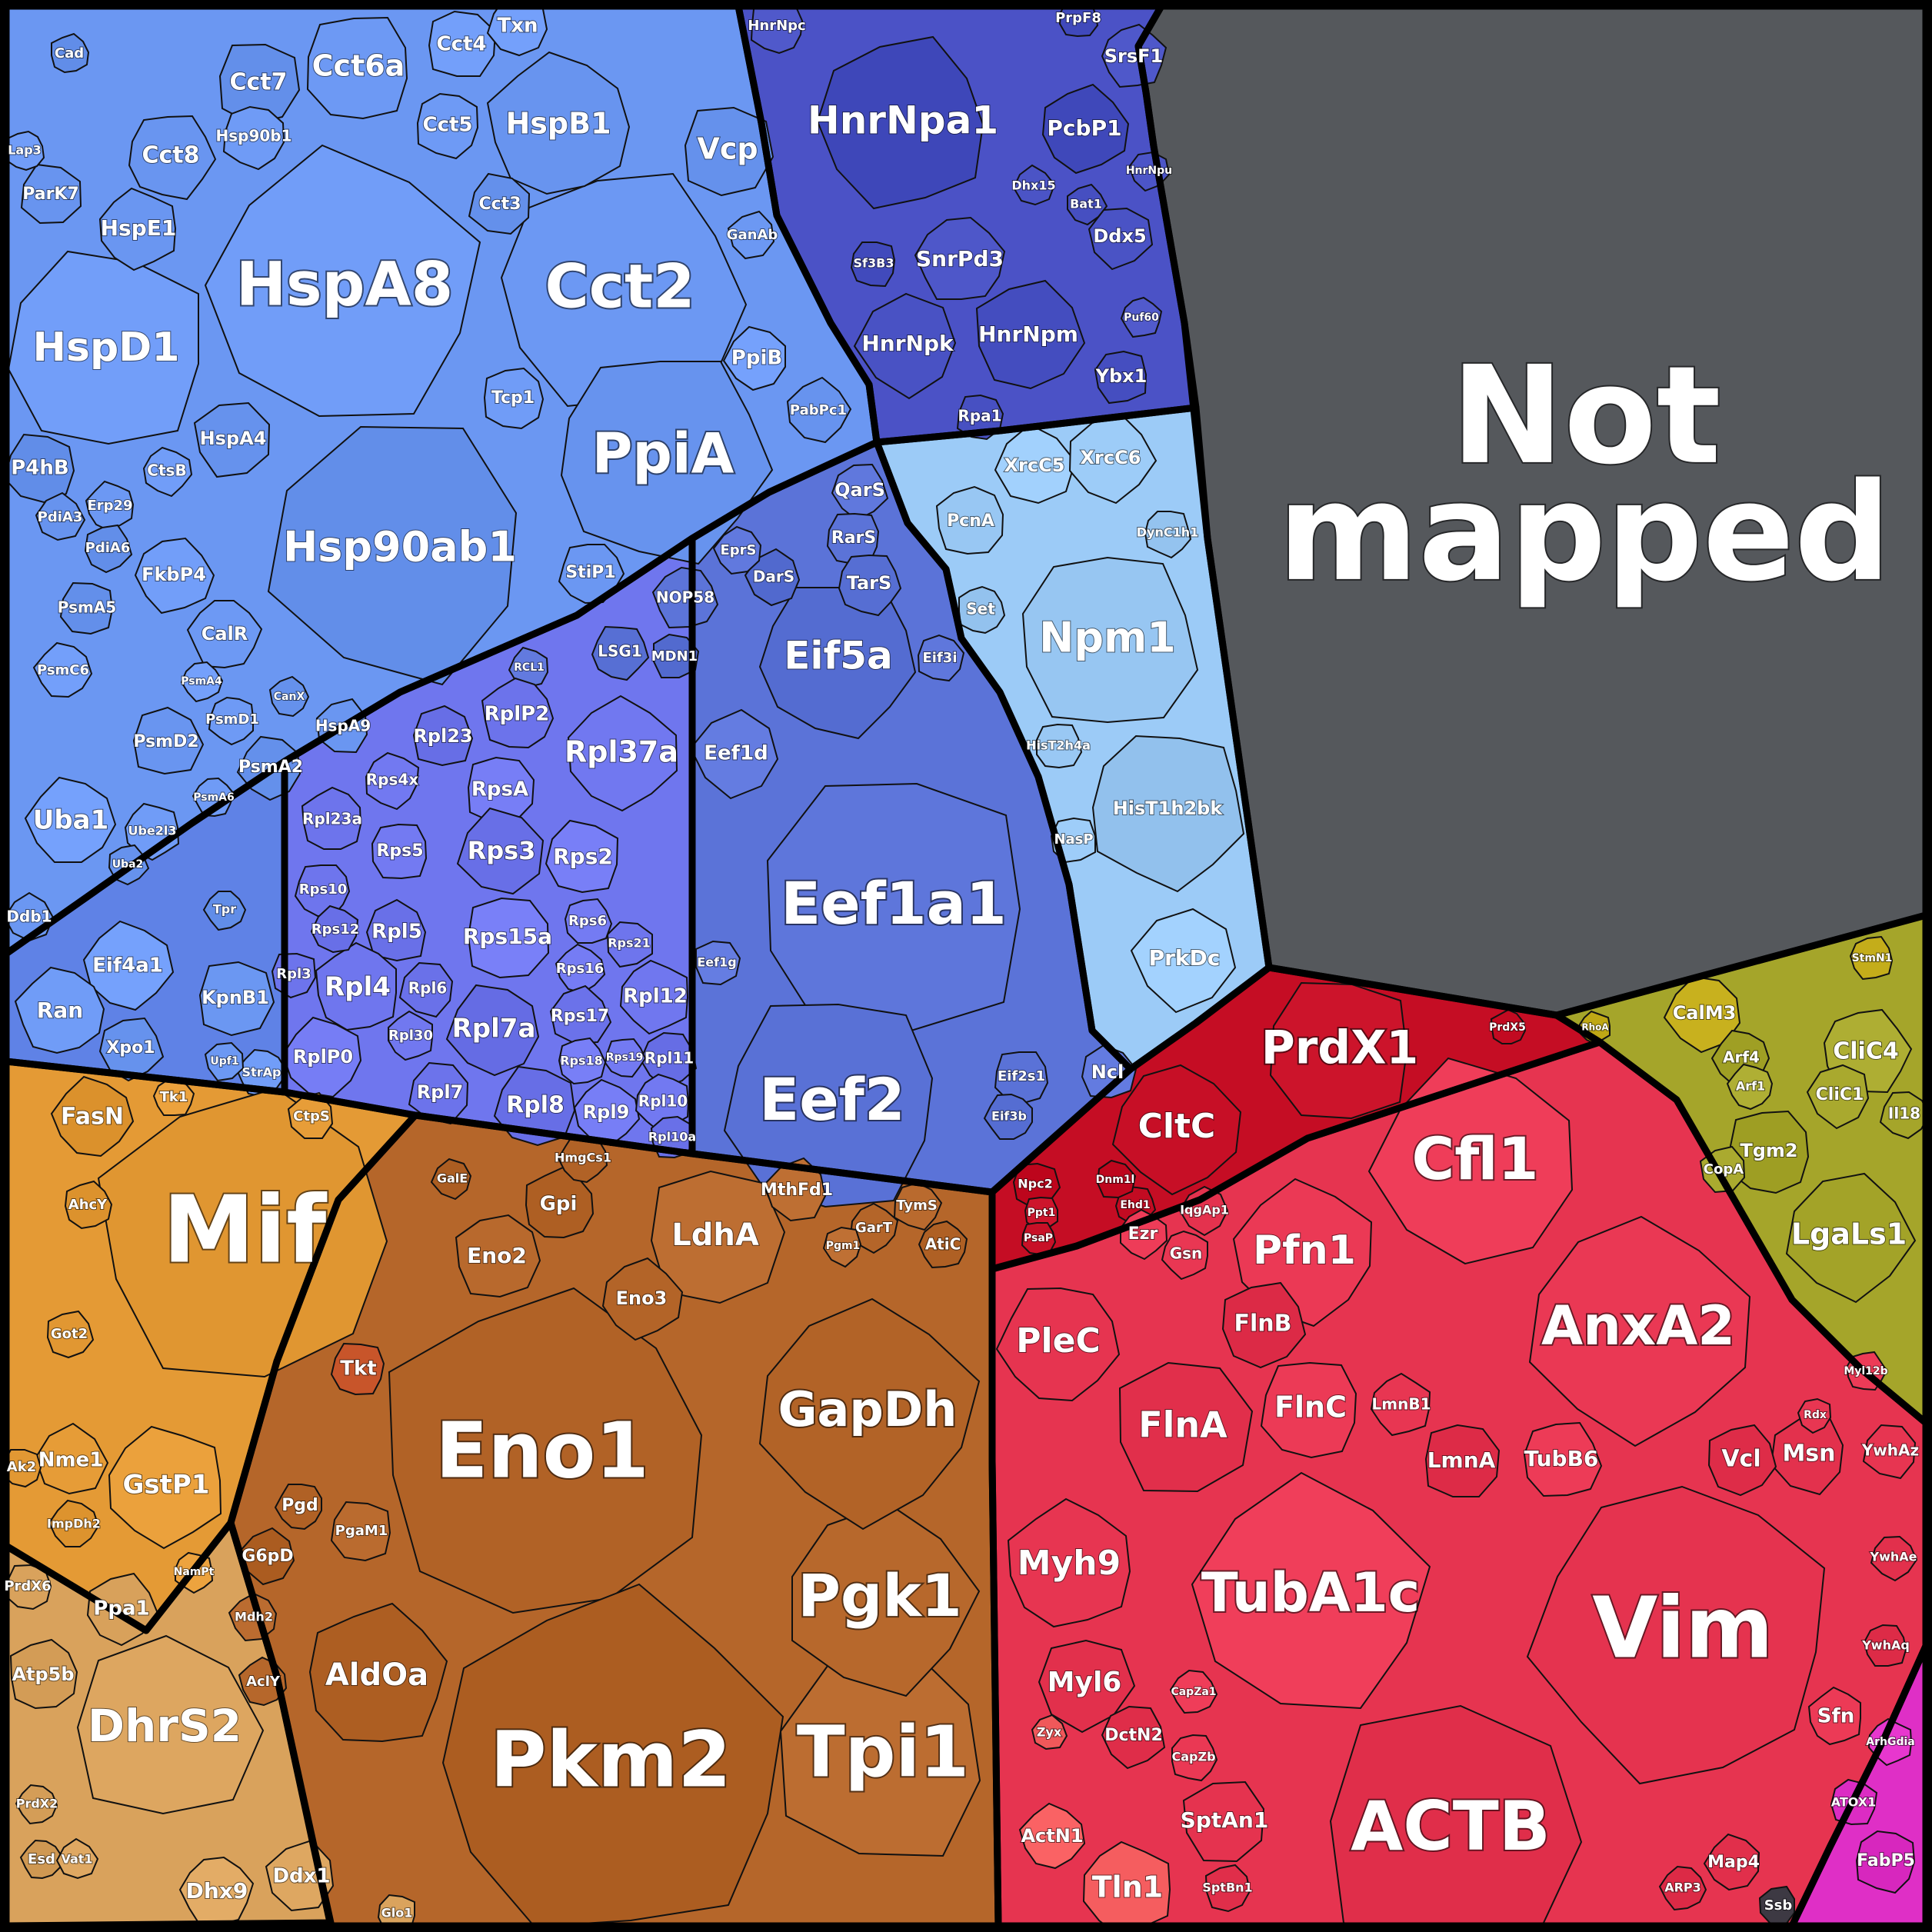  What do you see at coordinates (1058, 745) in the screenshot?
I see `label-hist2h4a: HisT2h4a` at bounding box center [1058, 745].